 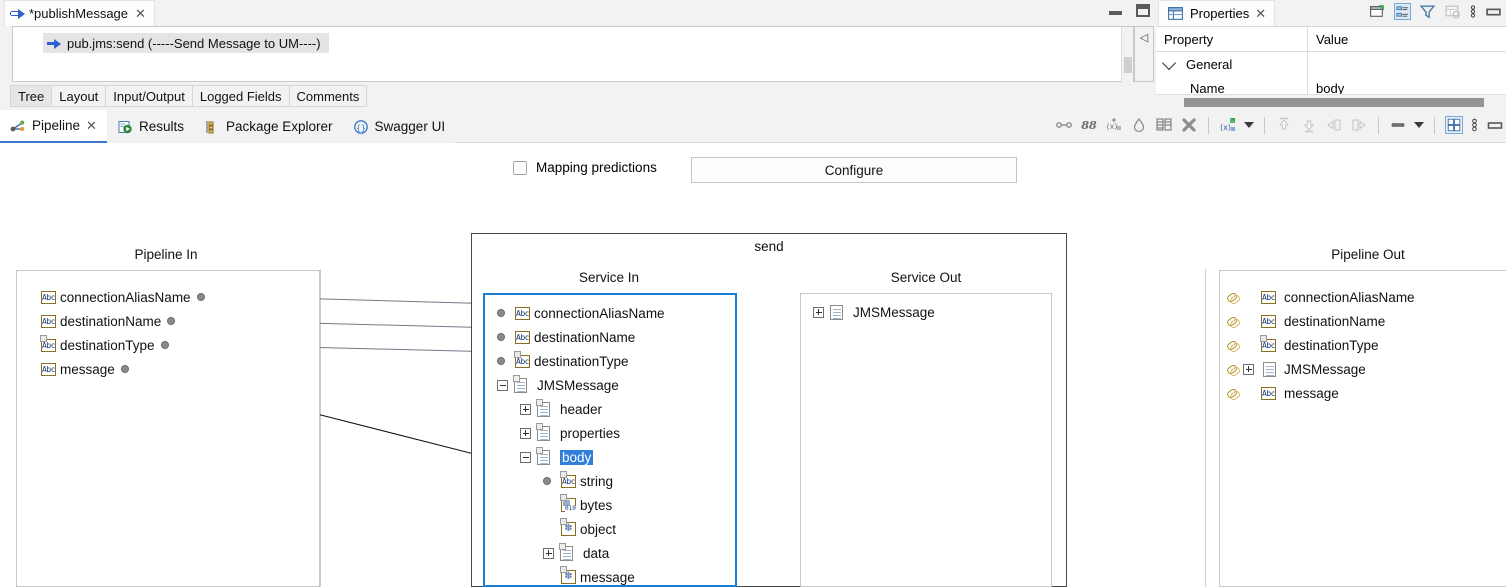 What do you see at coordinates (1398, 125) in the screenshot?
I see `scope-icon` at bounding box center [1398, 125].